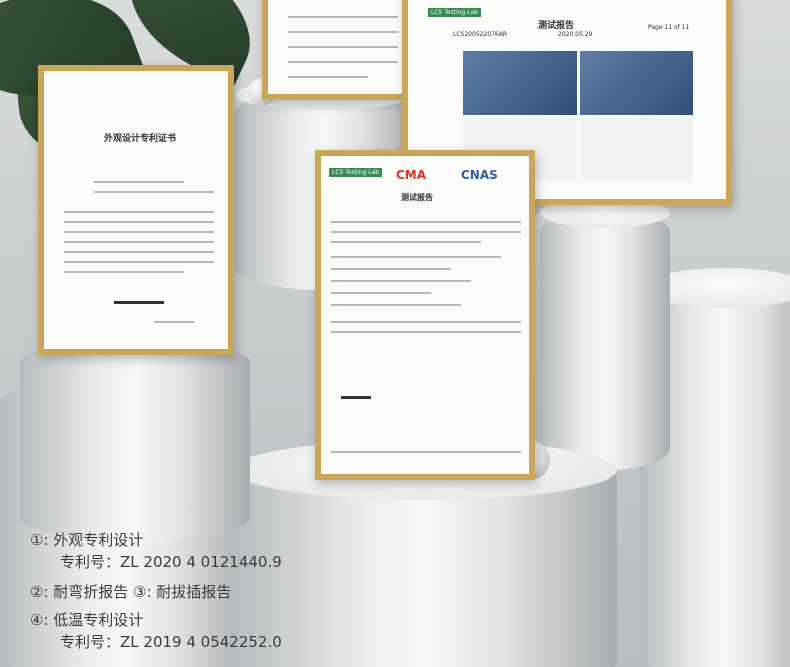 The height and width of the screenshot is (667, 790). Describe the element at coordinates (479, 175) in the screenshot. I see `cnas-mark: CNAS` at that location.